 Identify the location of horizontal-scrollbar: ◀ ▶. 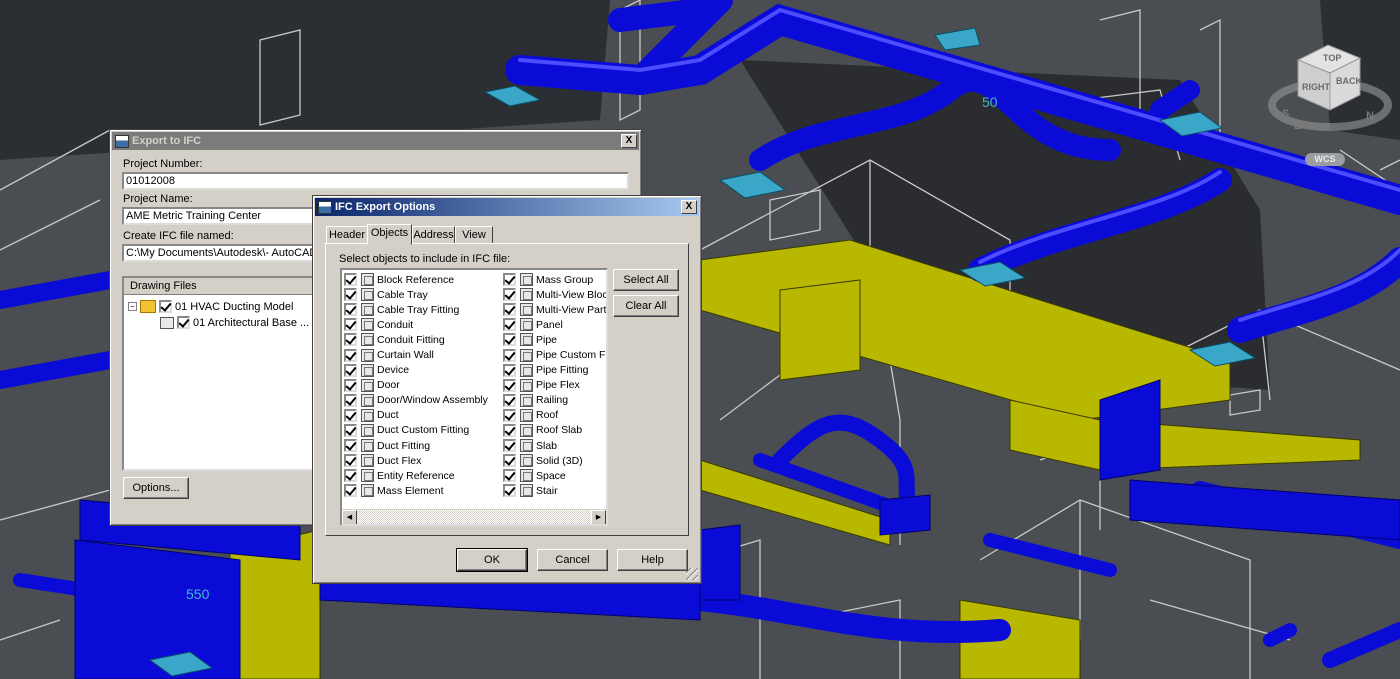
(474, 516).